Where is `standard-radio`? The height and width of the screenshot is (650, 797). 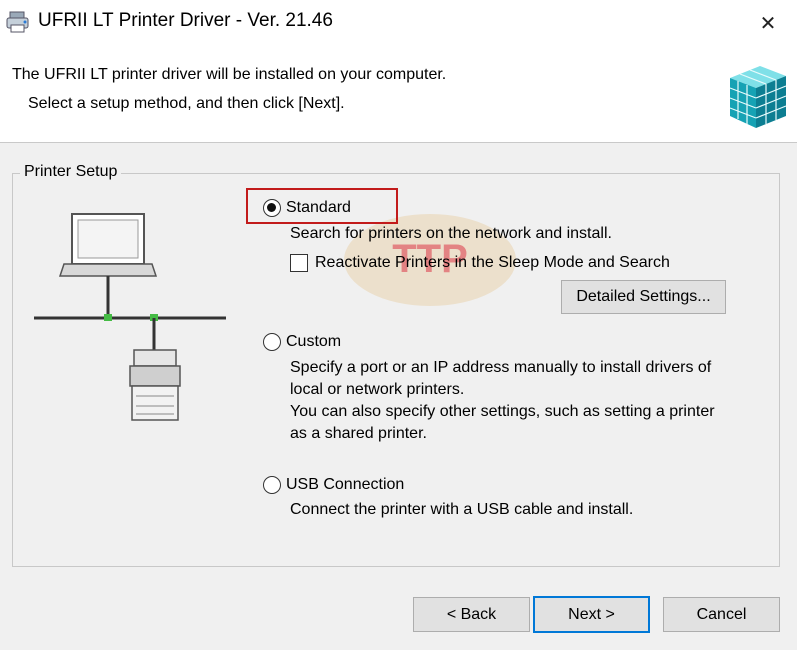 standard-radio is located at coordinates (272, 208).